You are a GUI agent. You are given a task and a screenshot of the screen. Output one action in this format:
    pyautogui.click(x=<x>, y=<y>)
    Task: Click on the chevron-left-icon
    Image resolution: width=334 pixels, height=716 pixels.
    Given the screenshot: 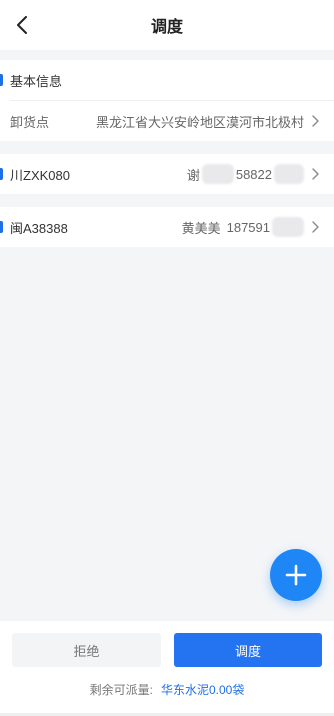 What is the action you would take?
    pyautogui.click(x=22, y=25)
    